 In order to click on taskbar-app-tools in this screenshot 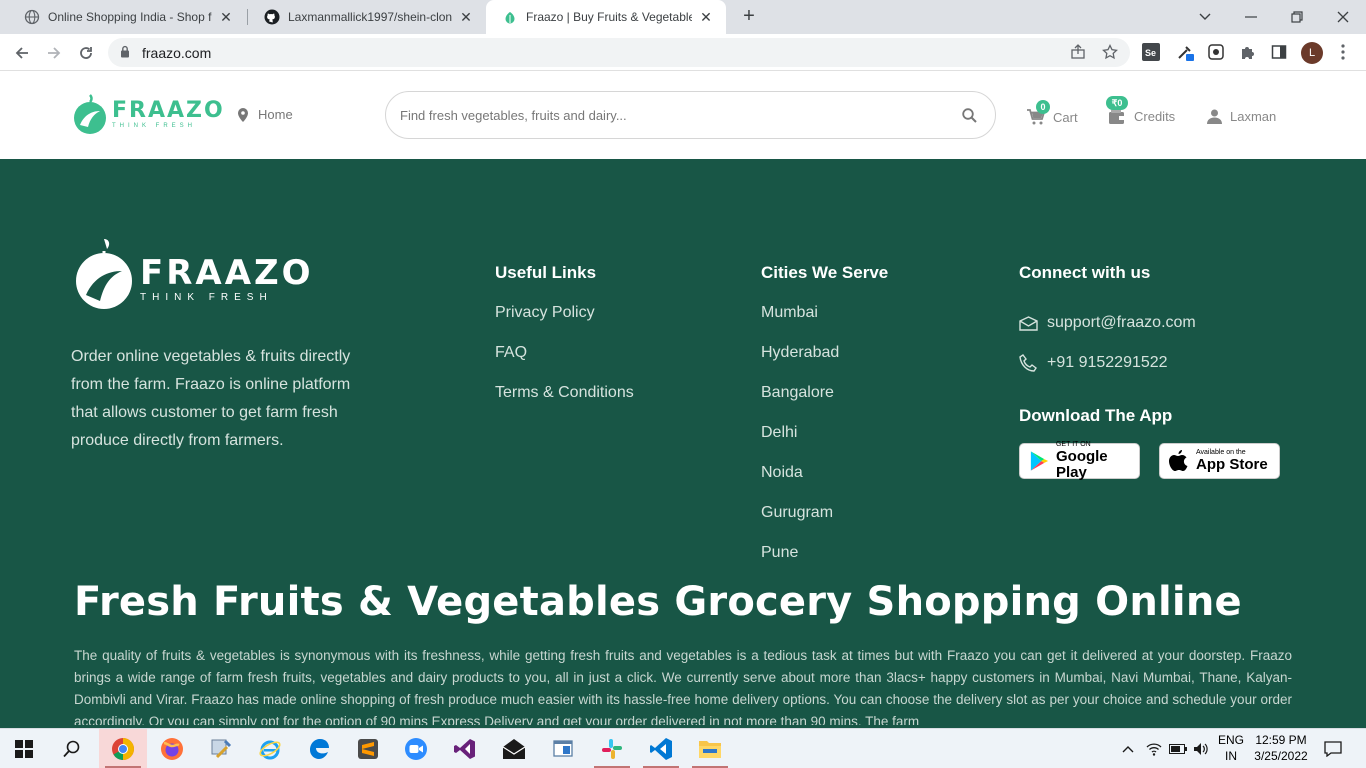, I will do `click(221, 748)`.